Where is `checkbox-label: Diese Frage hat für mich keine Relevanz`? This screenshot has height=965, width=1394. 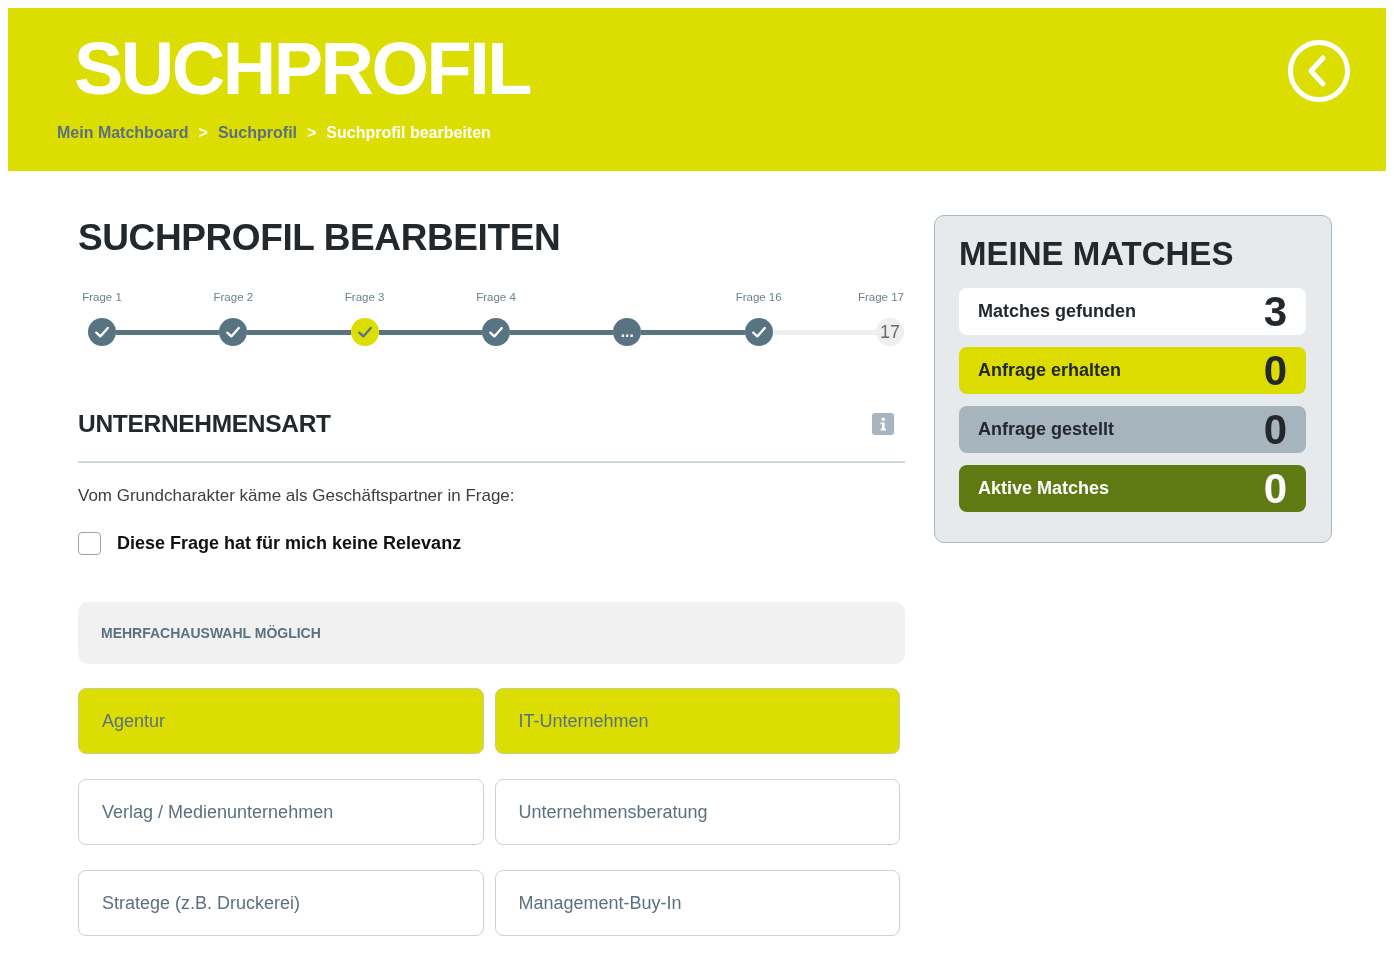
checkbox-label: Diese Frage hat für mich keine Relevanz is located at coordinates (289, 543).